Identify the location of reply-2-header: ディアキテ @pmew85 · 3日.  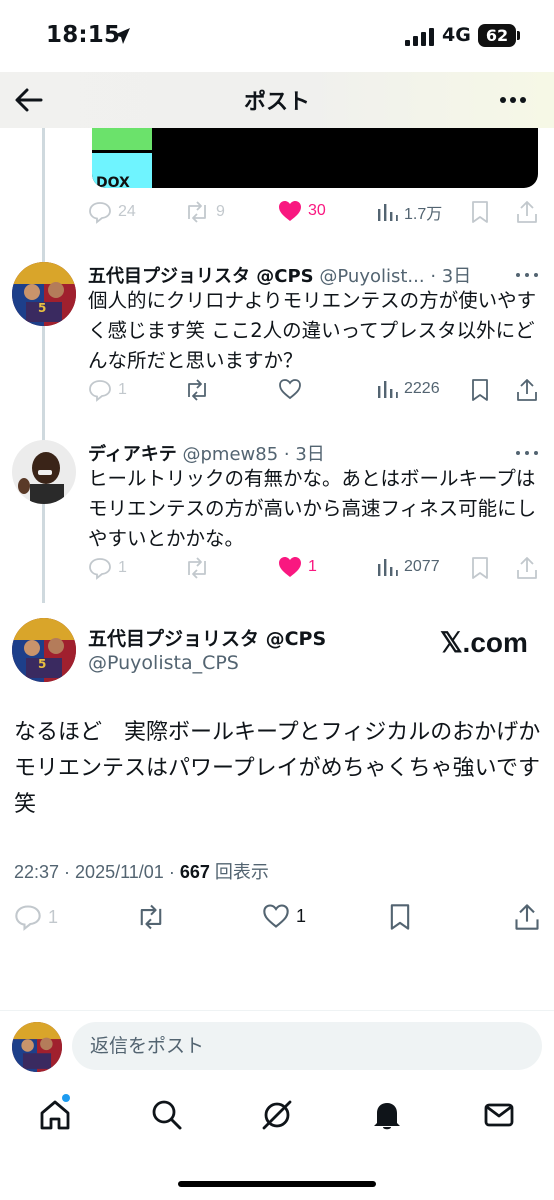
(206, 453).